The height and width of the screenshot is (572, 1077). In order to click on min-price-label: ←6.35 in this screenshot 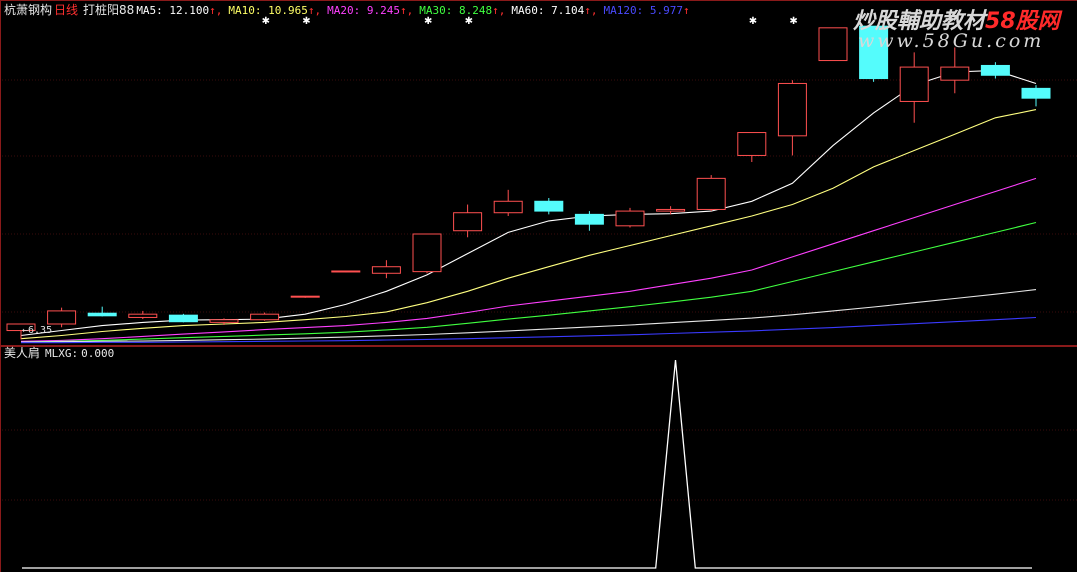, I will do `click(37, 330)`.